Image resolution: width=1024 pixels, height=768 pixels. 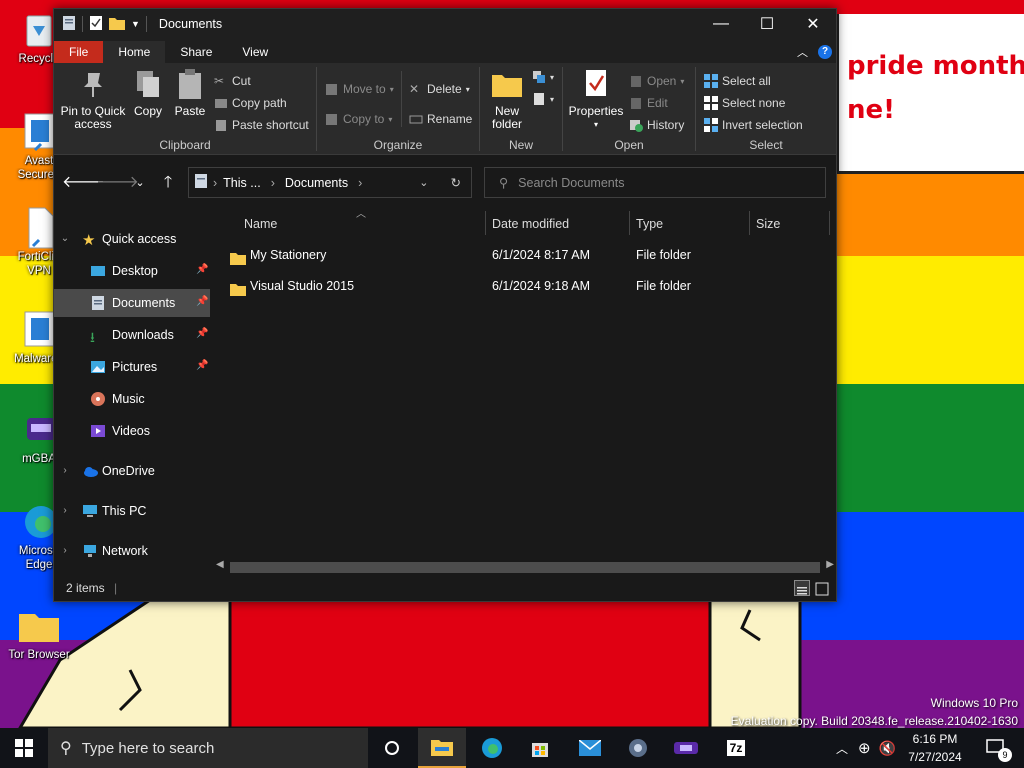 What do you see at coordinates (39, 633) in the screenshot?
I see `desktop-icon-tor-browser: Tor Browser` at bounding box center [39, 633].